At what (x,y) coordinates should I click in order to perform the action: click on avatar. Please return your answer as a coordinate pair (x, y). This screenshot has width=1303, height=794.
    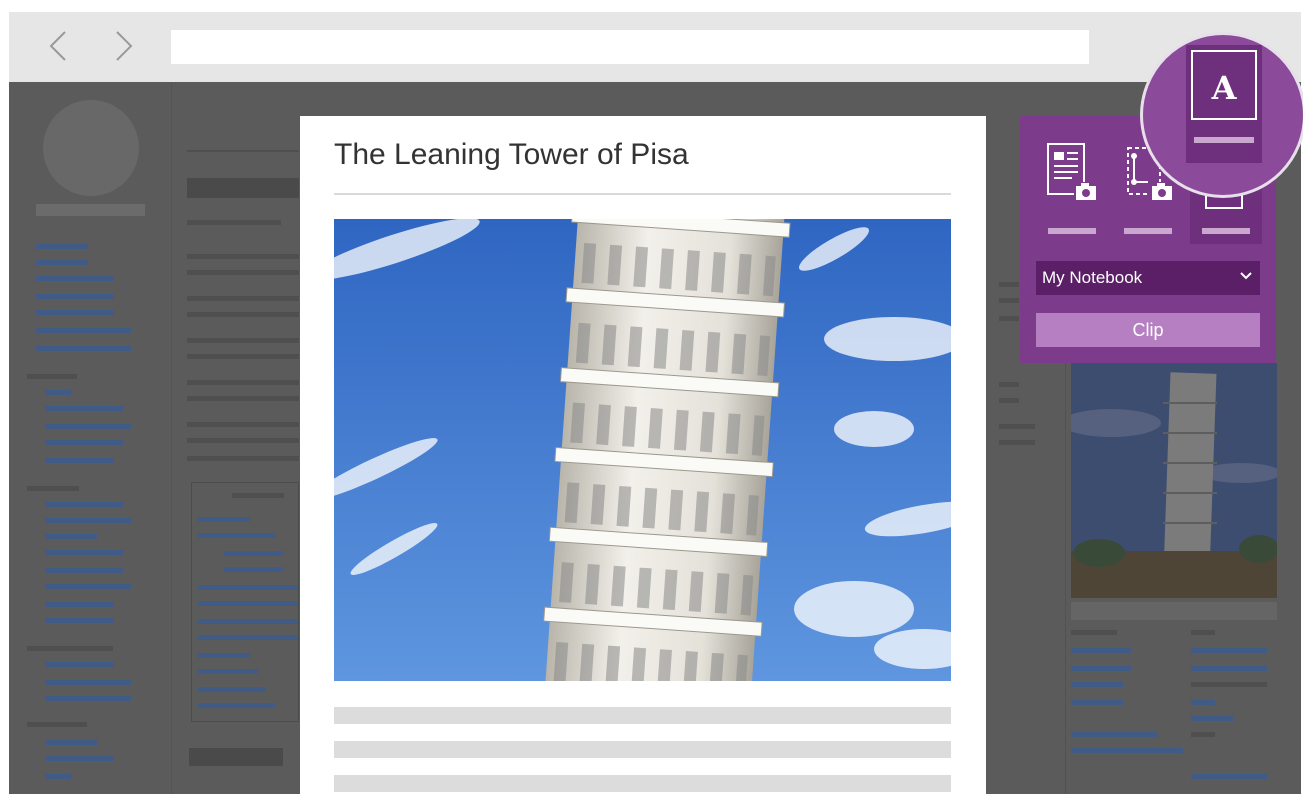
    Looking at the image, I should click on (91, 148).